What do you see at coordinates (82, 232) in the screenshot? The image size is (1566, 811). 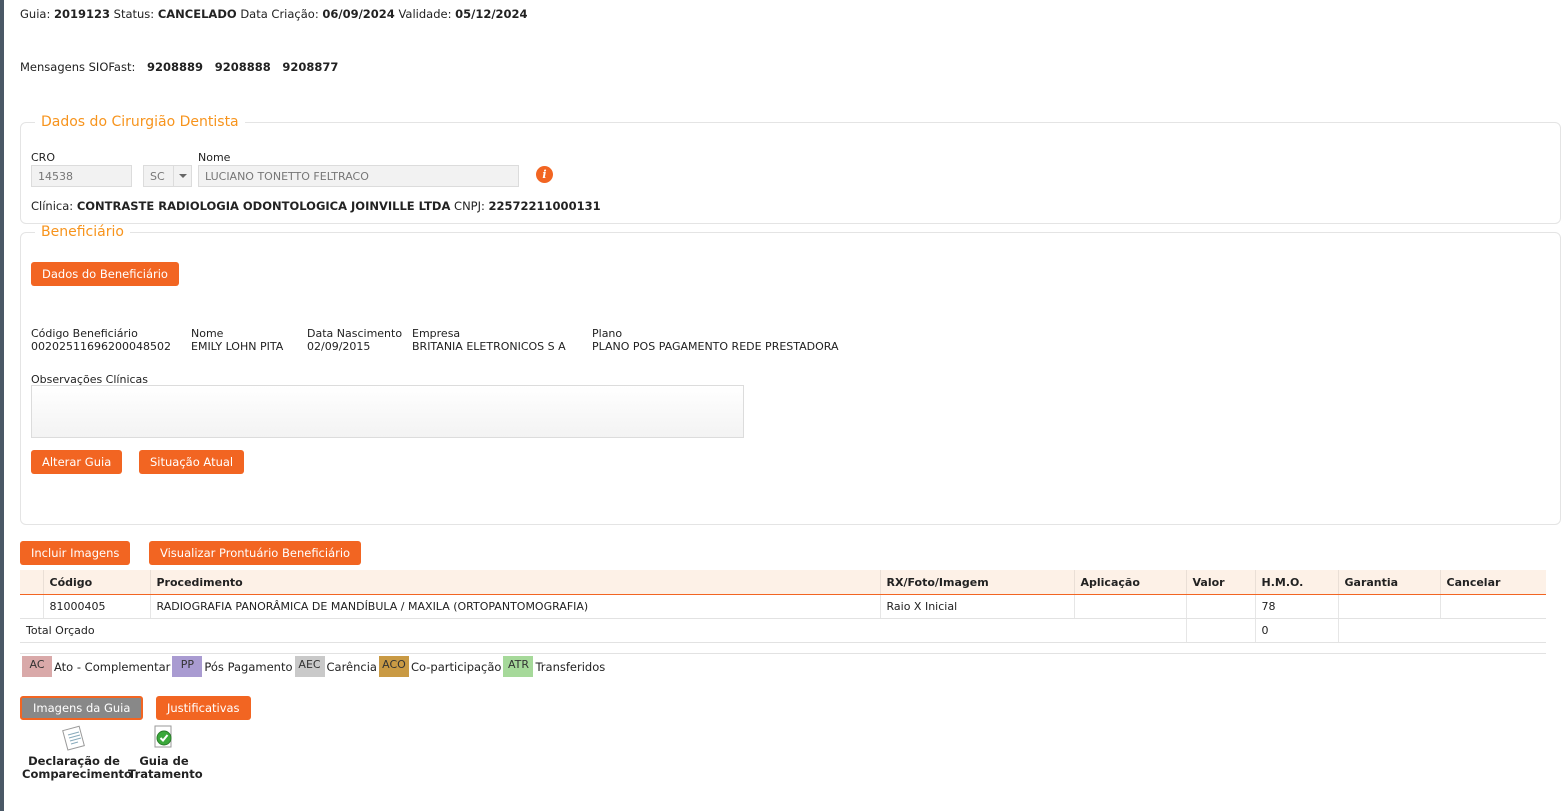 I see `beneficiario-legend: Beneficiário` at bounding box center [82, 232].